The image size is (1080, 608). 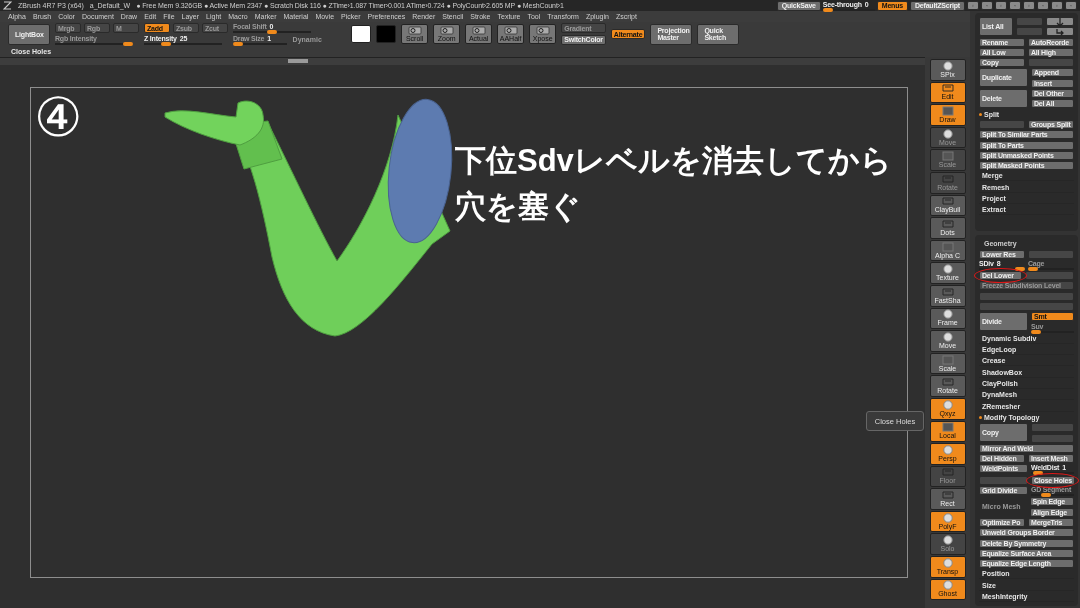 I want to click on step-number: ④, so click(x=58, y=117).